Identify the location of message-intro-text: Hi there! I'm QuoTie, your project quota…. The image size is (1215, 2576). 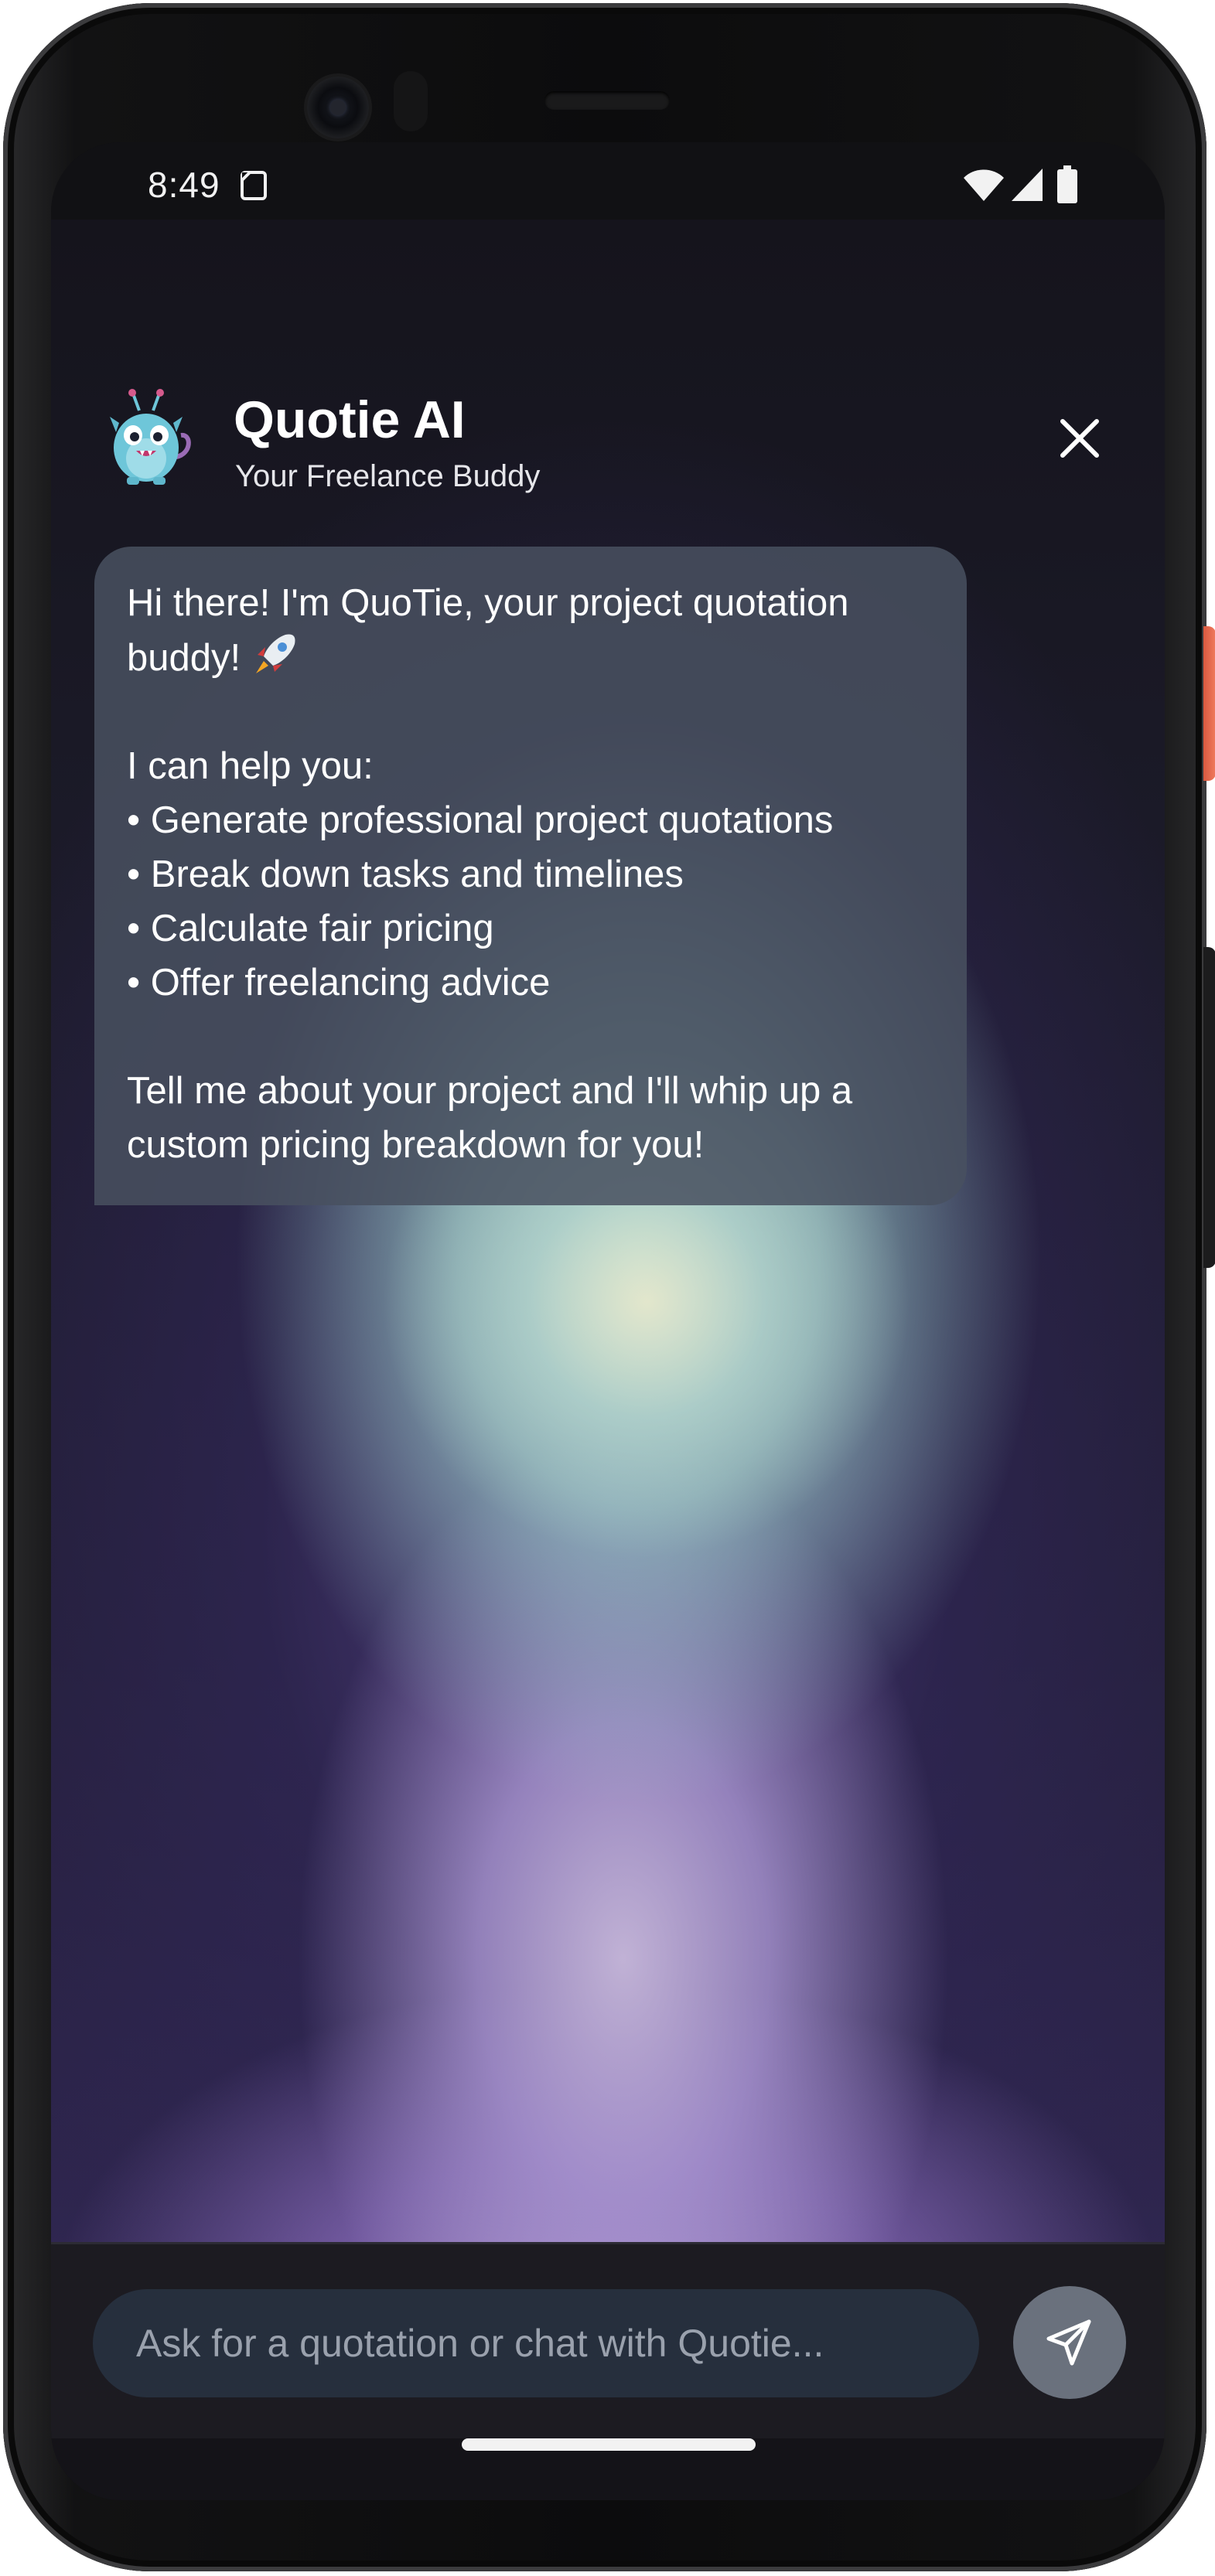
(494, 630).